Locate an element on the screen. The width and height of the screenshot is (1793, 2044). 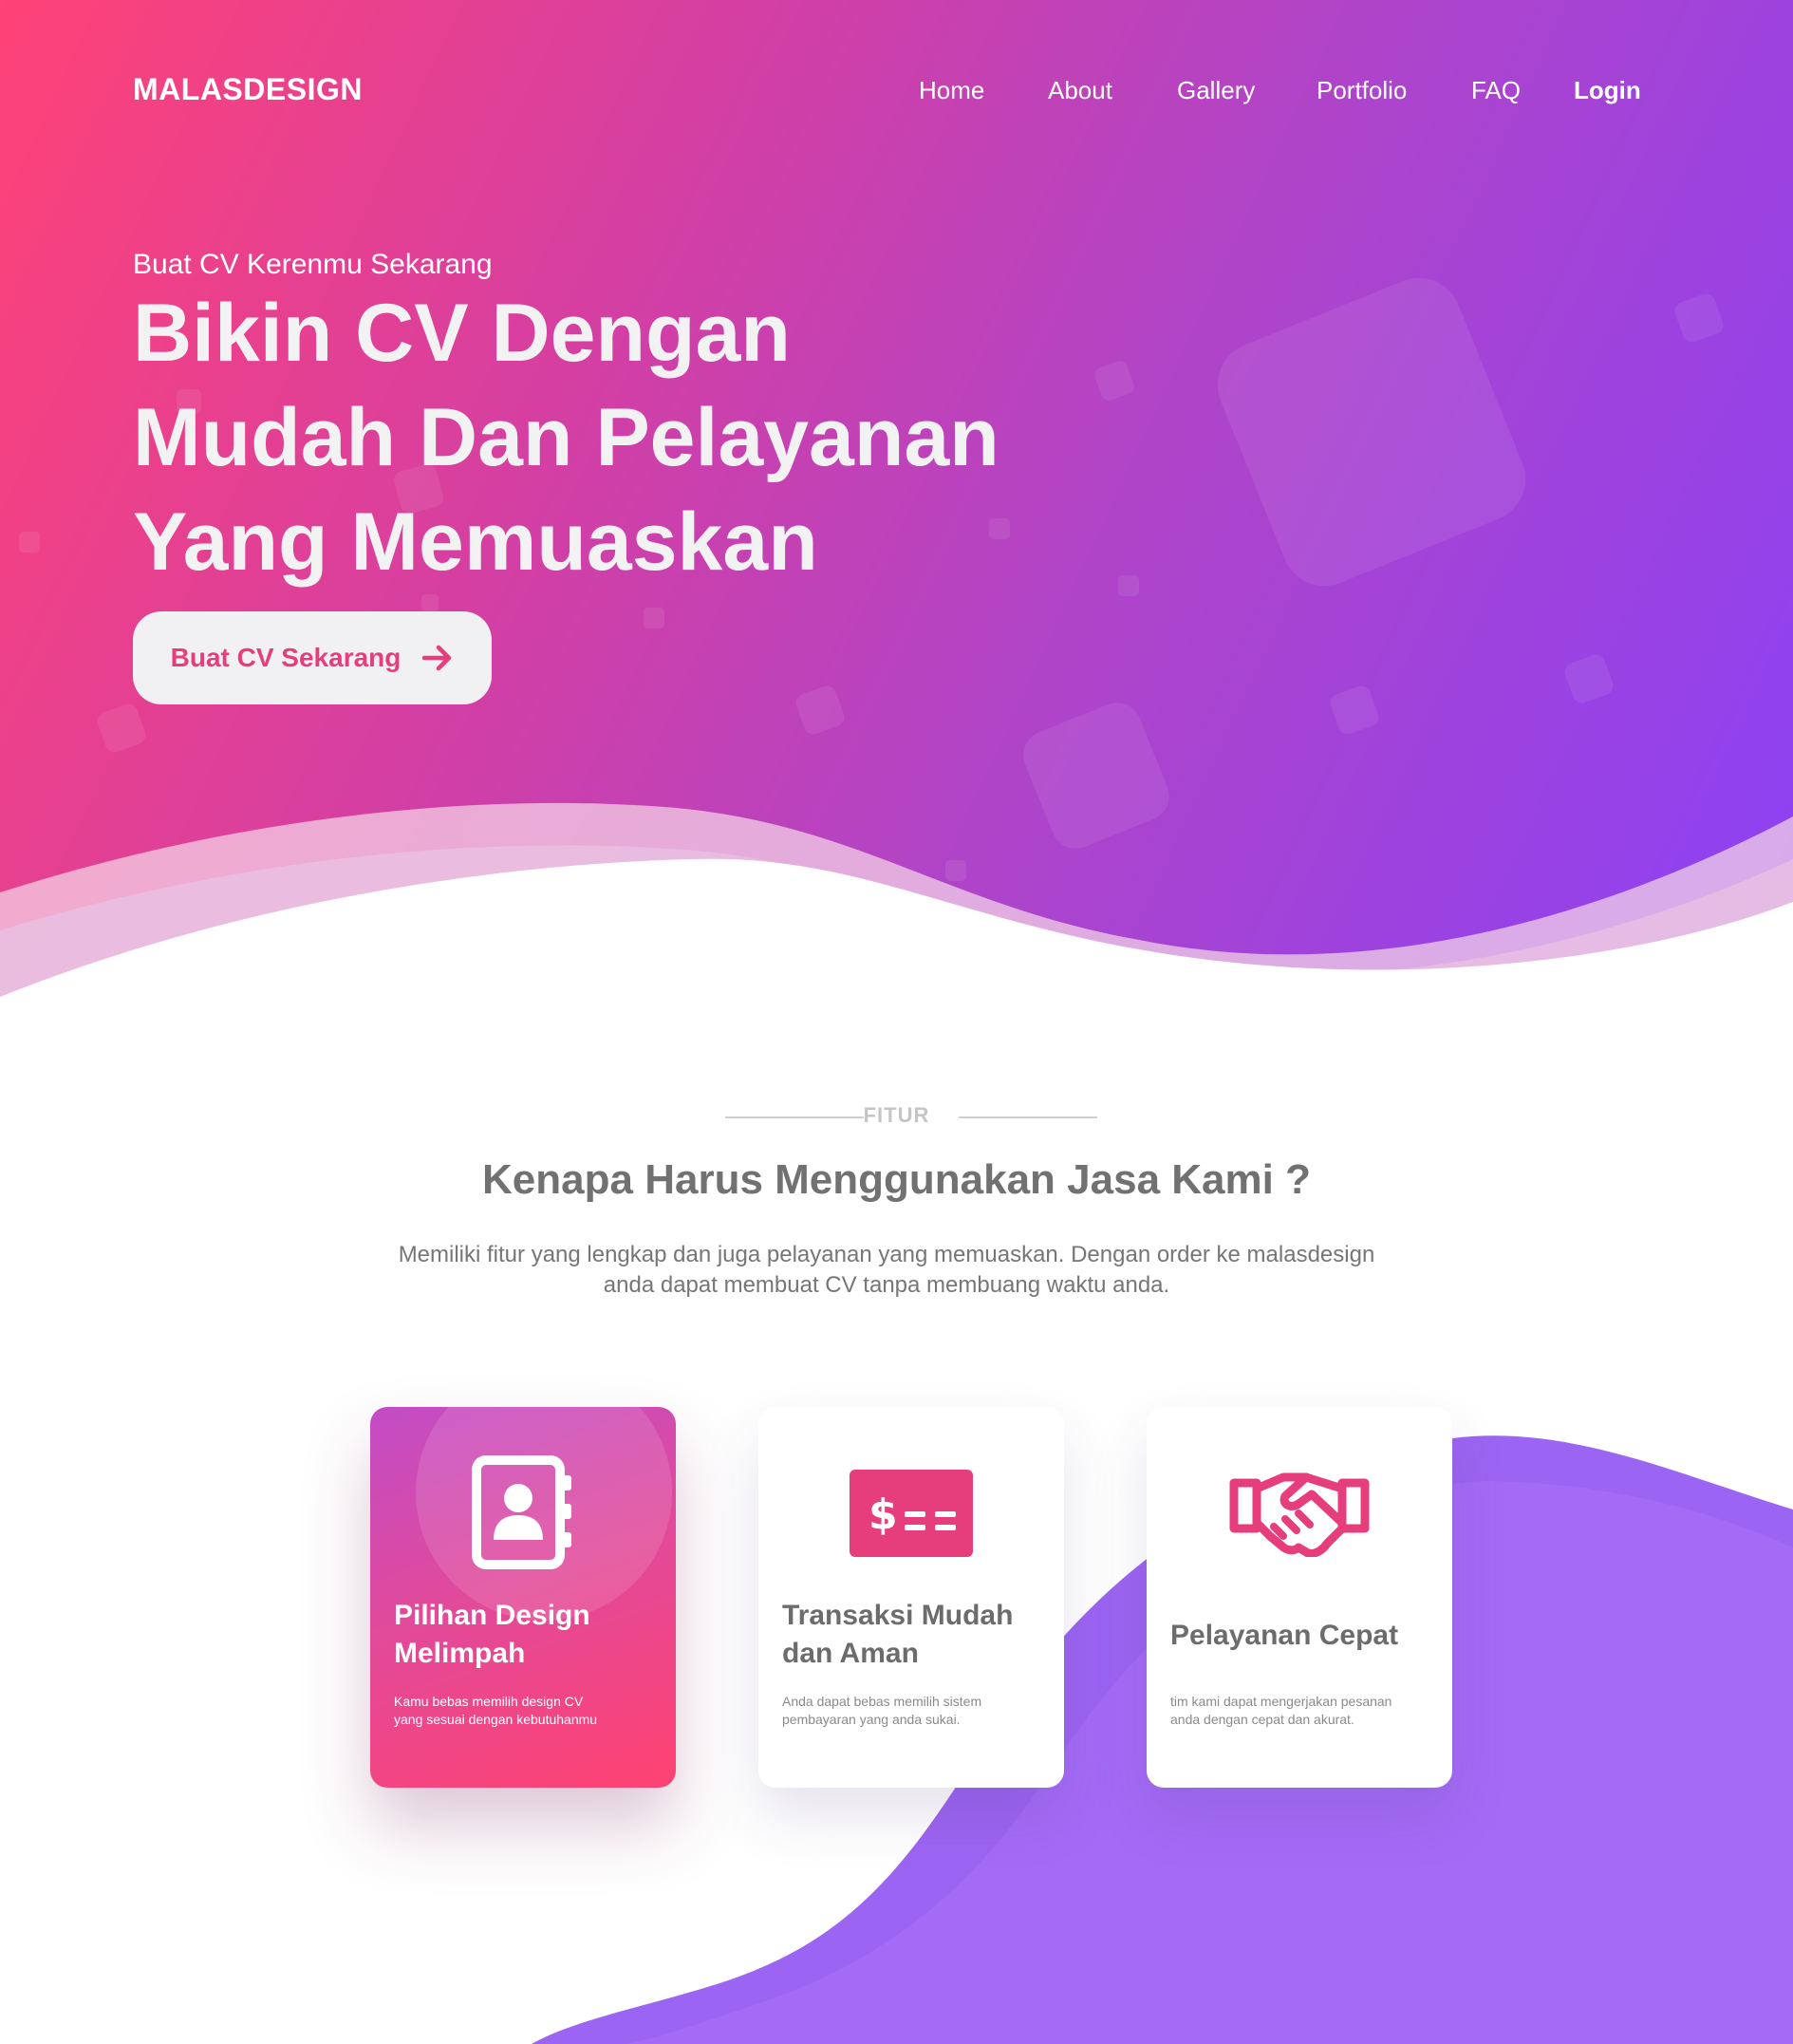
card-description-line: pembayaran yang anda sukai. is located at coordinates (871, 1720).